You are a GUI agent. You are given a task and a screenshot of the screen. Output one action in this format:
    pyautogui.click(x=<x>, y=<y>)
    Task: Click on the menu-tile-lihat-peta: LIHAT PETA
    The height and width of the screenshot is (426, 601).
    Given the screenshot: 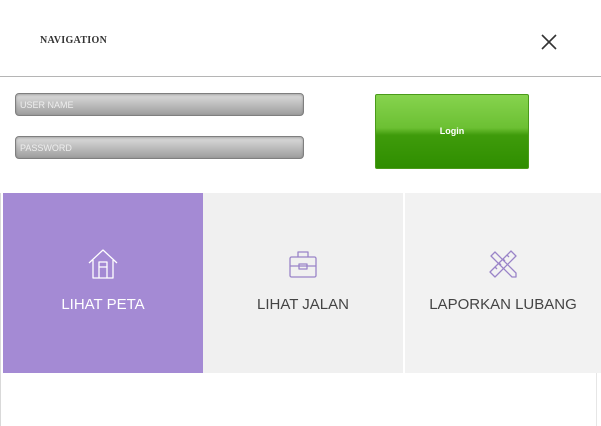 What is the action you would take?
    pyautogui.click(x=103, y=283)
    